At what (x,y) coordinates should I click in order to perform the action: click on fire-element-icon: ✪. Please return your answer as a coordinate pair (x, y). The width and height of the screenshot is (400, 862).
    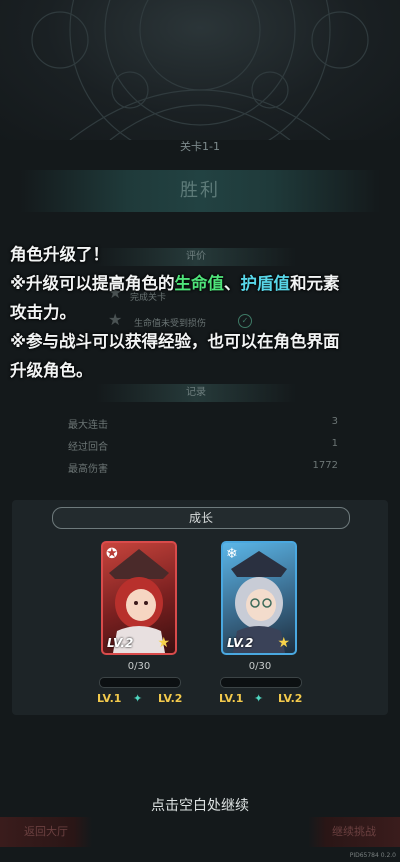
    Looking at the image, I should click on (112, 554).